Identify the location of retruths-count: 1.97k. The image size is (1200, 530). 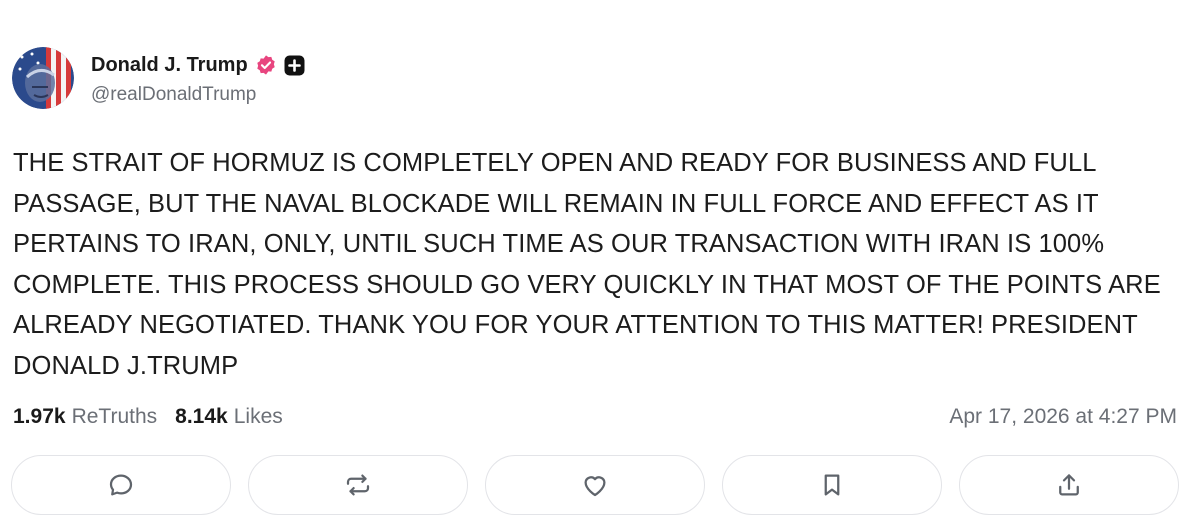
(39, 417).